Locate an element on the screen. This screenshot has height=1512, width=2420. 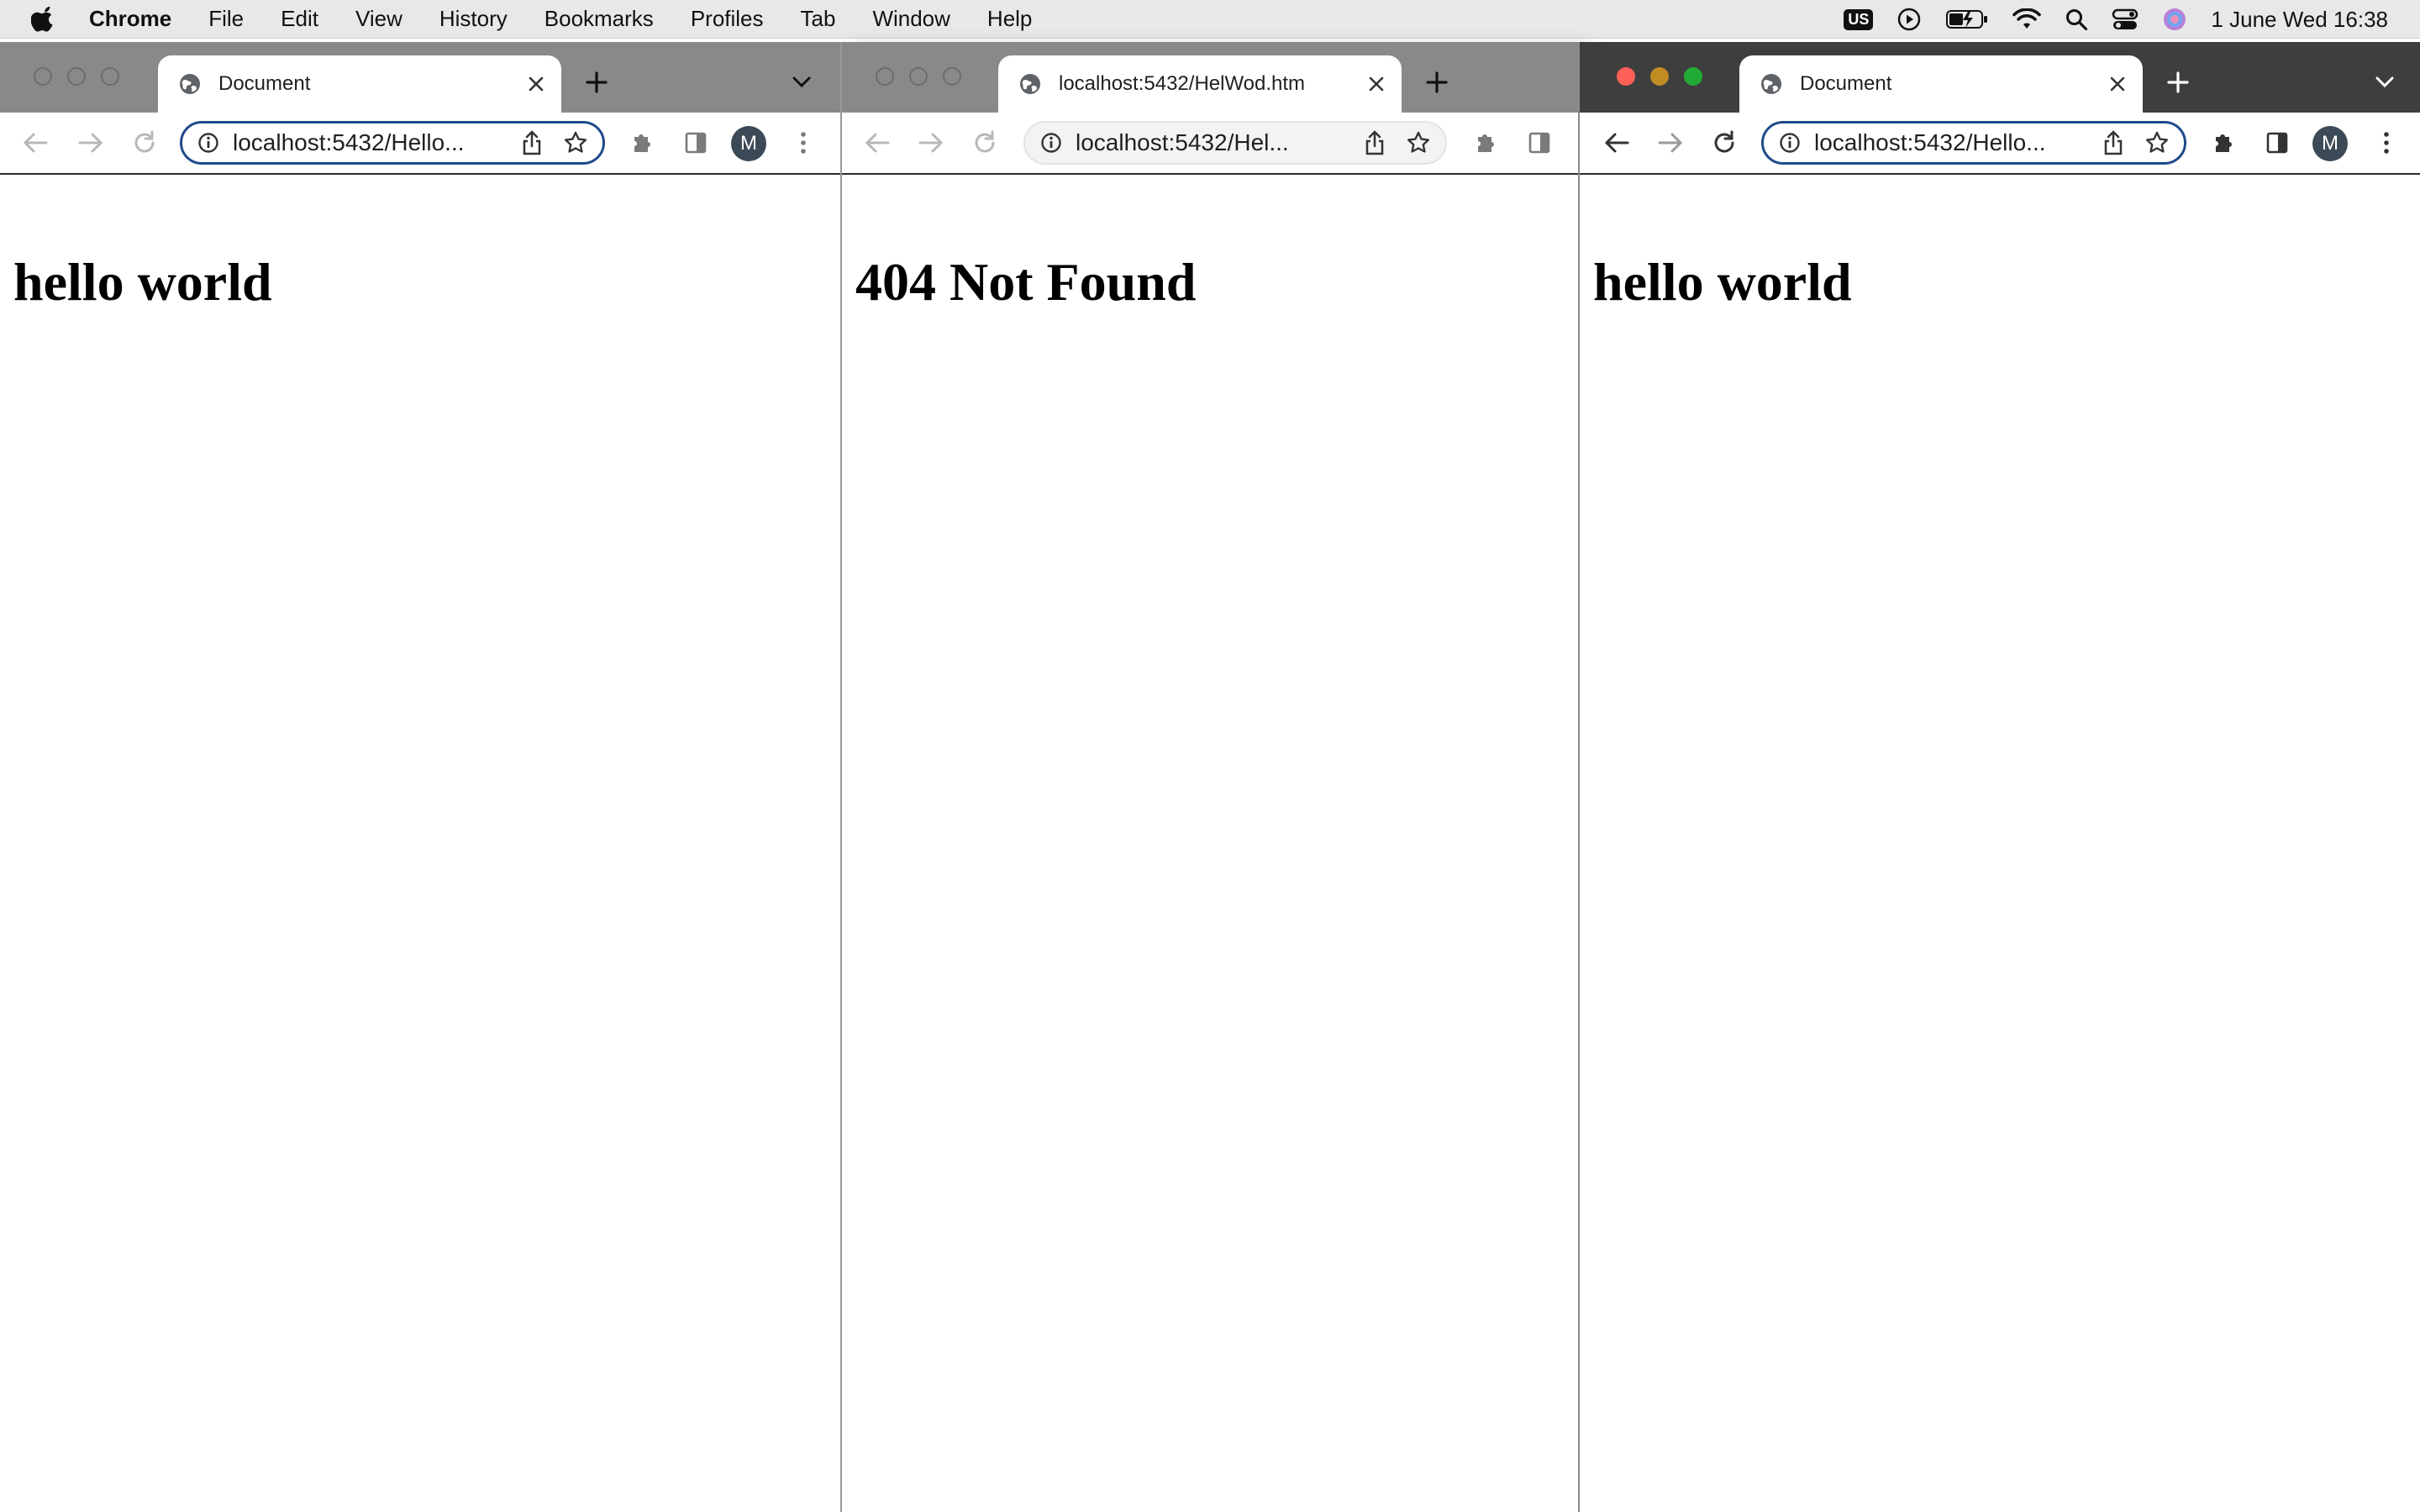
play-icon is located at coordinates (1910, 19).